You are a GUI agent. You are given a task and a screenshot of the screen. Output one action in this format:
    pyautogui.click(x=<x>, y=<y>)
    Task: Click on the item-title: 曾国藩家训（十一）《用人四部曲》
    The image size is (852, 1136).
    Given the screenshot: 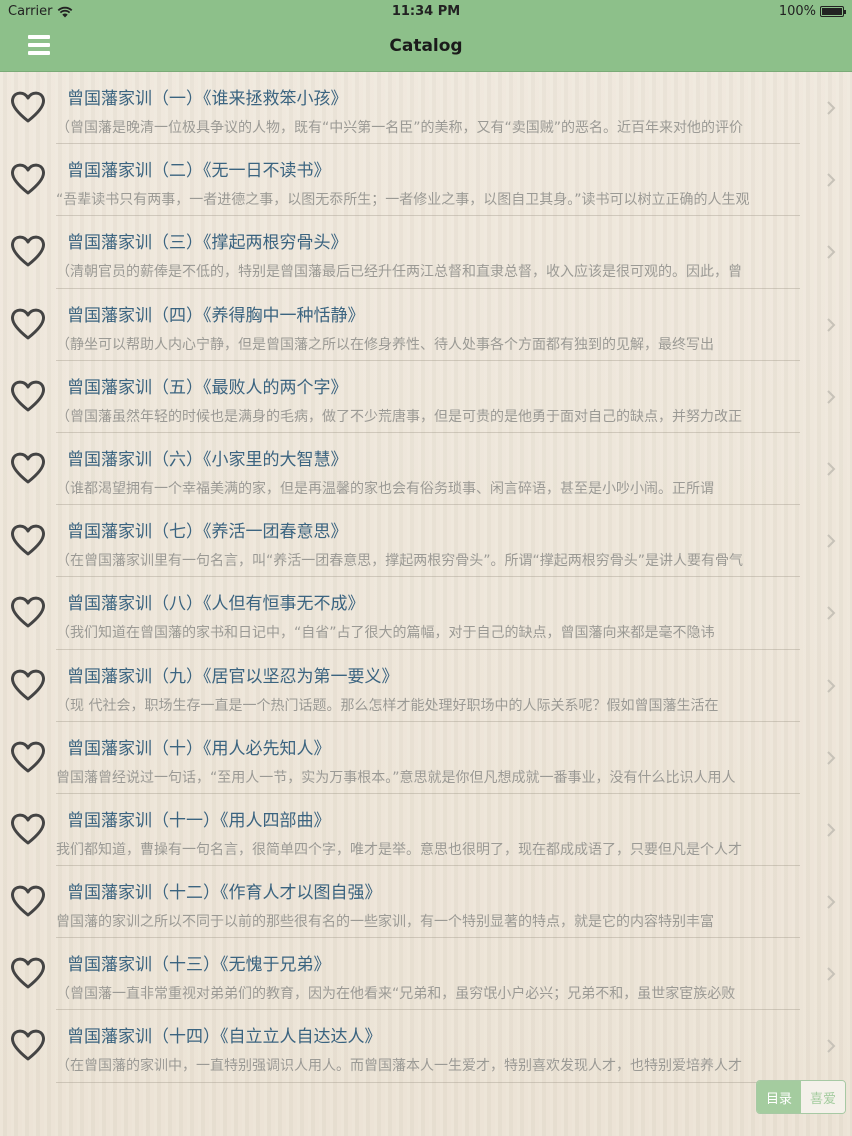 What is the action you would take?
    pyautogui.click(x=199, y=820)
    